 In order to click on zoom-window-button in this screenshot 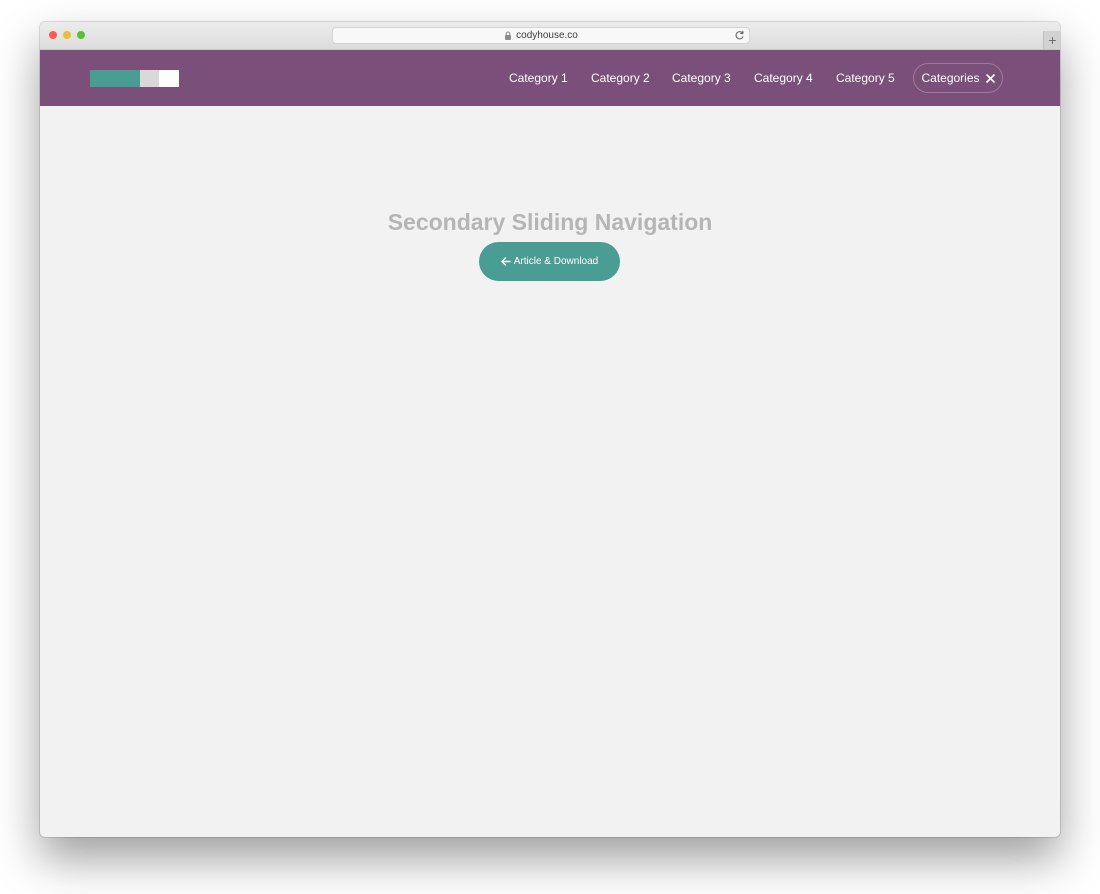, I will do `click(81, 35)`.